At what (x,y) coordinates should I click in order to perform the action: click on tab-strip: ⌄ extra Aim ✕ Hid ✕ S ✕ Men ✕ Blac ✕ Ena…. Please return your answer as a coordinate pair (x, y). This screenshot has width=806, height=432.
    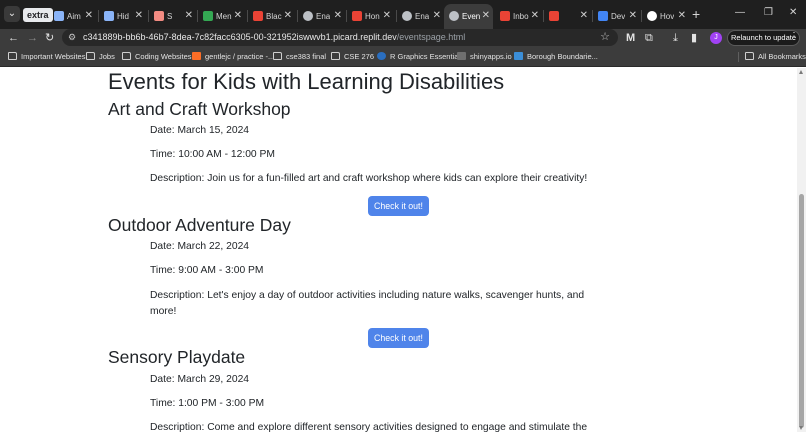
    Looking at the image, I should click on (403, 14).